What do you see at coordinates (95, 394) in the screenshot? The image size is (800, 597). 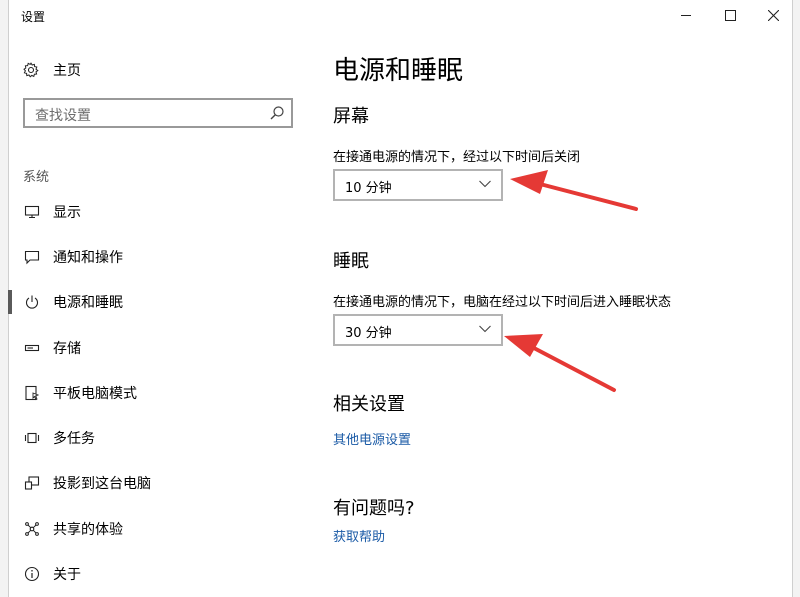 I see `sidebar-item-label: 平板电脑模式` at bounding box center [95, 394].